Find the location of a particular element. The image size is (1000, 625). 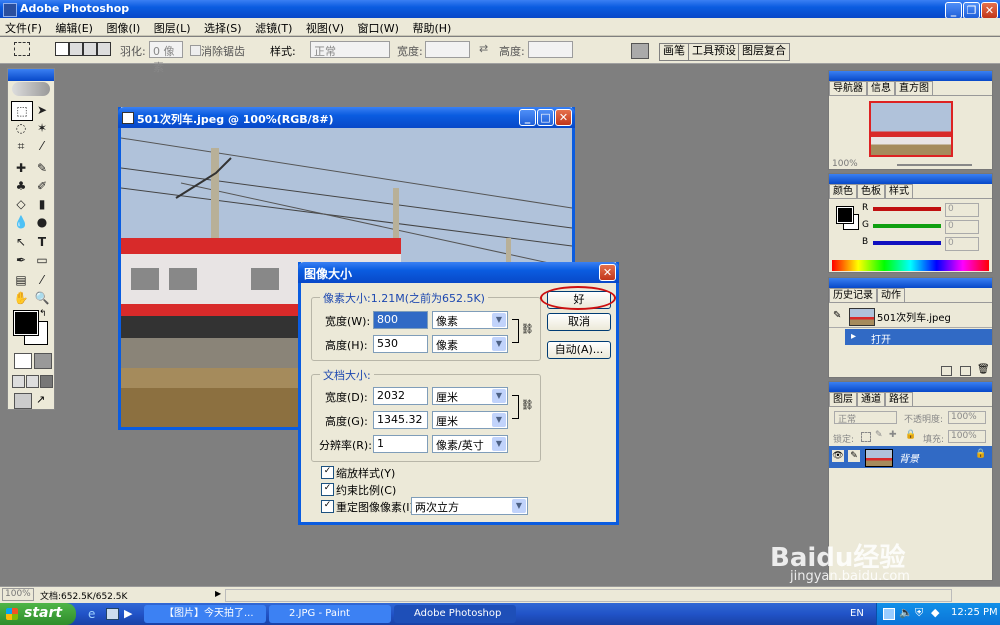

lasso-tool-icon: ◌ is located at coordinates (21, 128).